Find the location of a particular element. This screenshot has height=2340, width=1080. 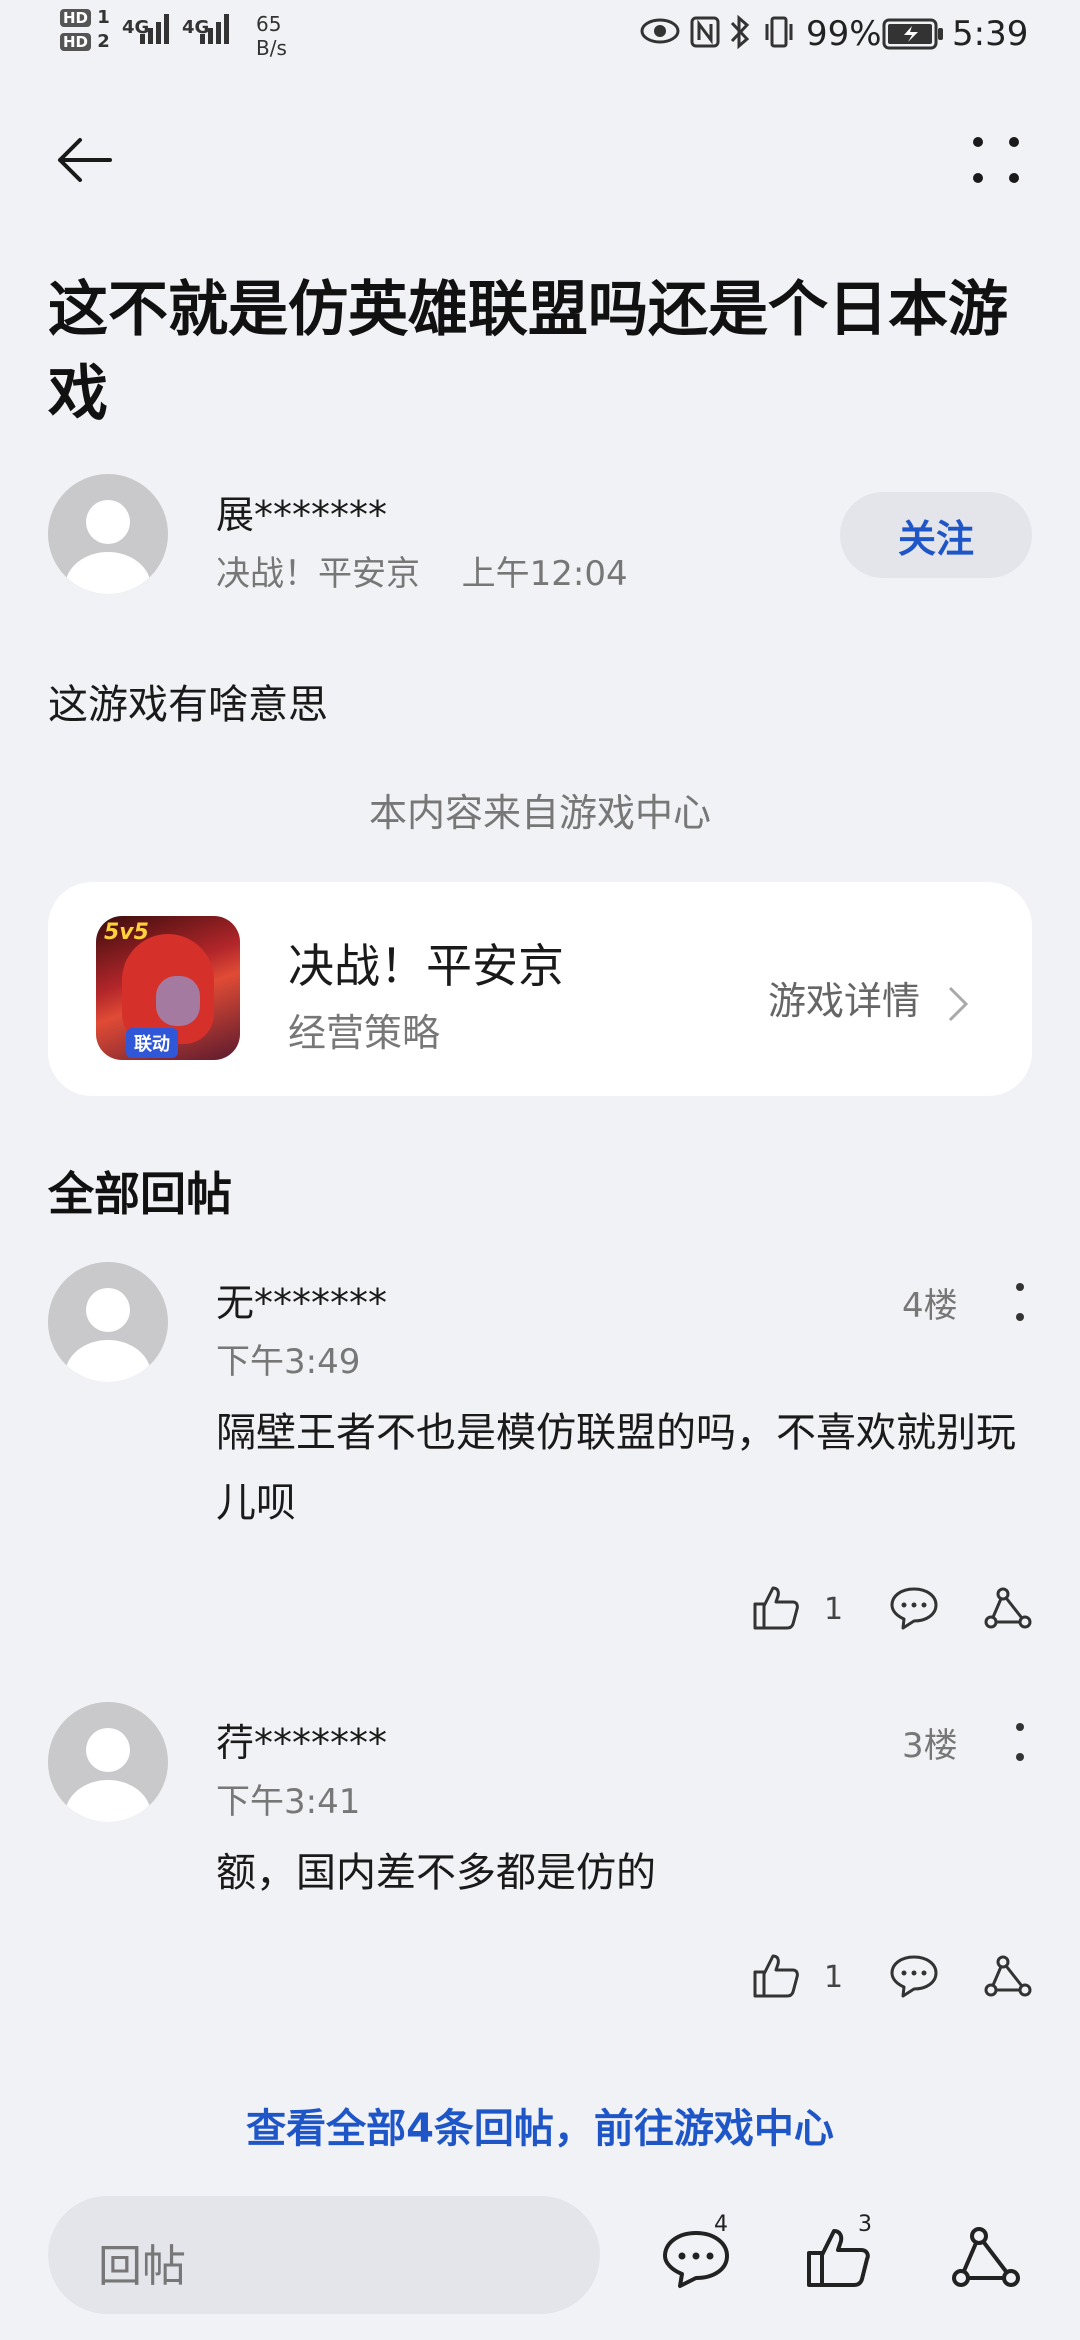

icon-5v5-logo: 5v5 is located at coordinates (126, 932).